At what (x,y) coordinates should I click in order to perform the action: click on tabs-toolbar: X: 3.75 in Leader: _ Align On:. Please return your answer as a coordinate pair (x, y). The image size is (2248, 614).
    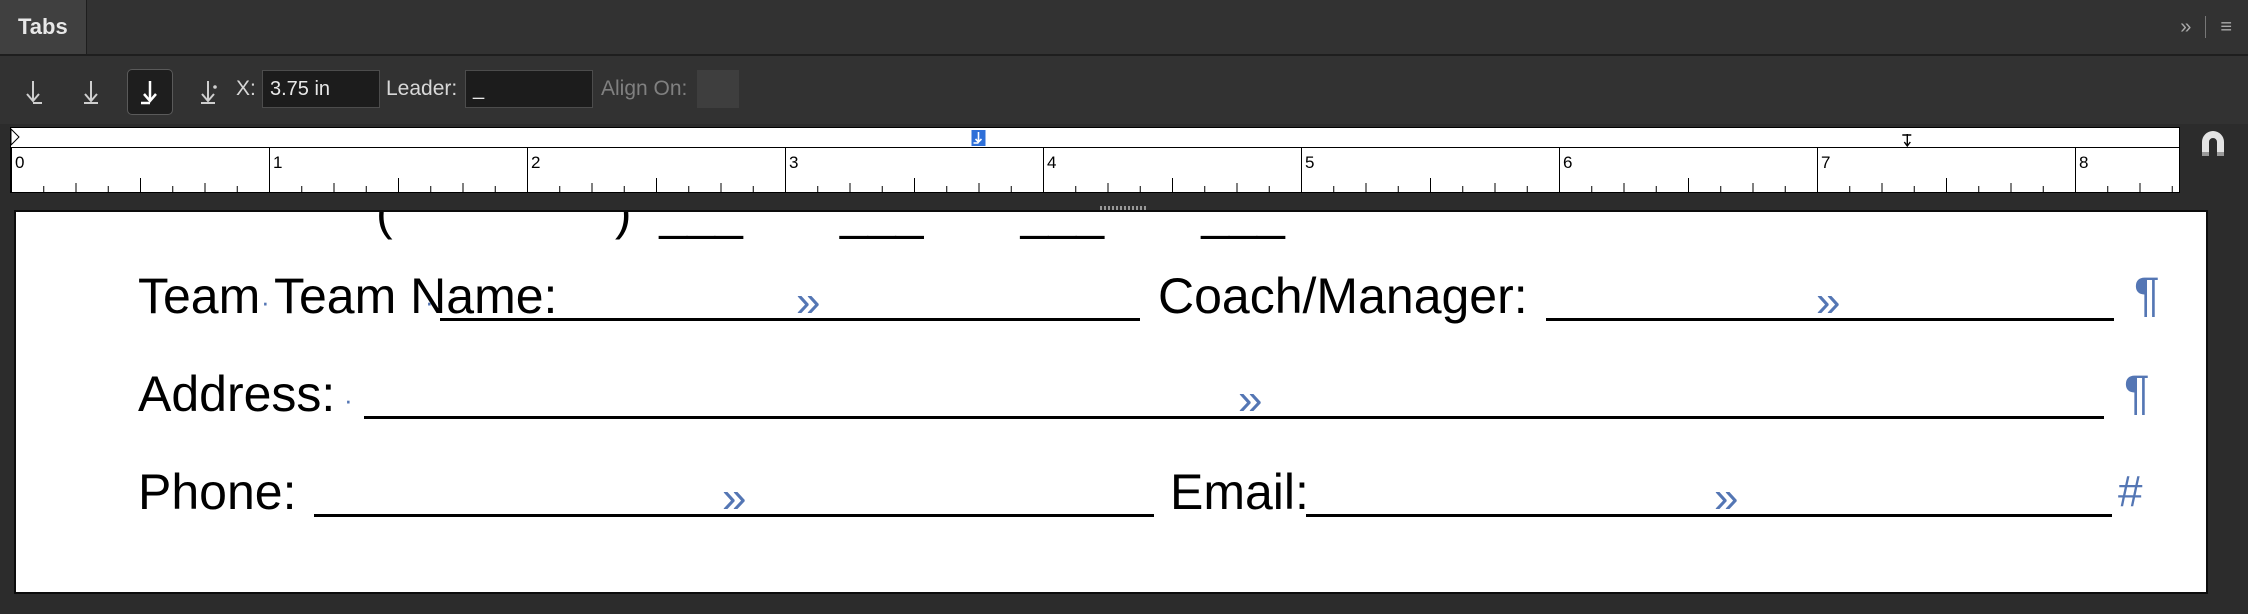
    Looking at the image, I should click on (1124, 90).